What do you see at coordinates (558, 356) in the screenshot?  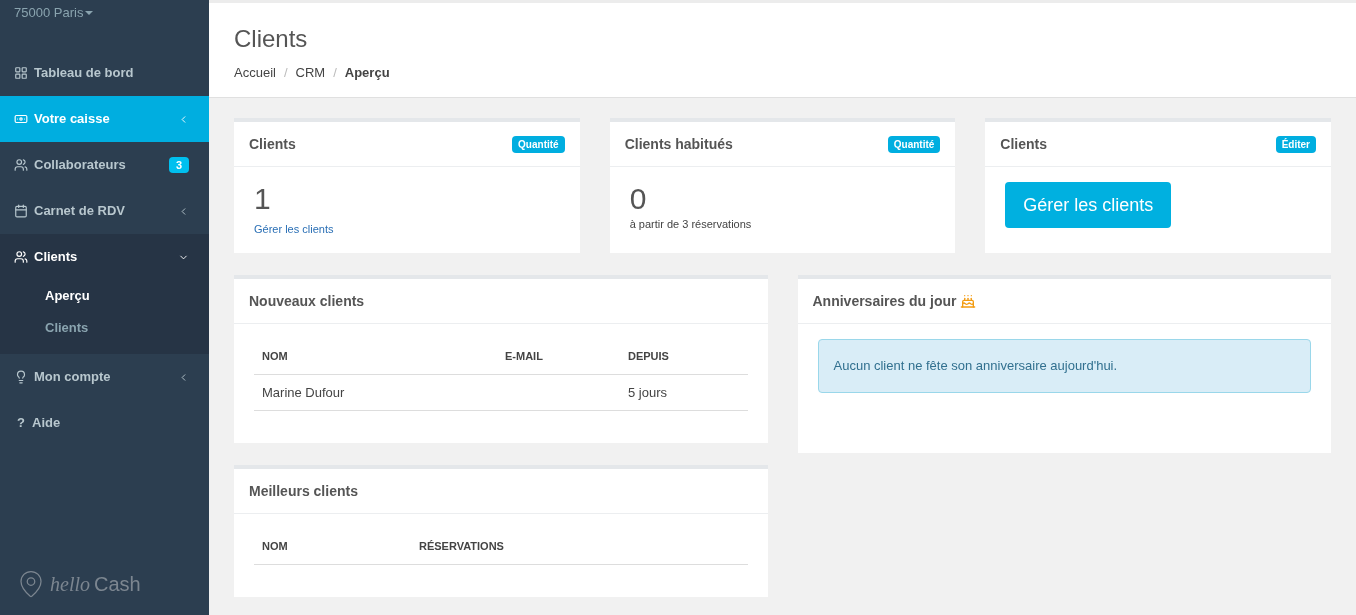 I see `column-header: E-MAIL` at bounding box center [558, 356].